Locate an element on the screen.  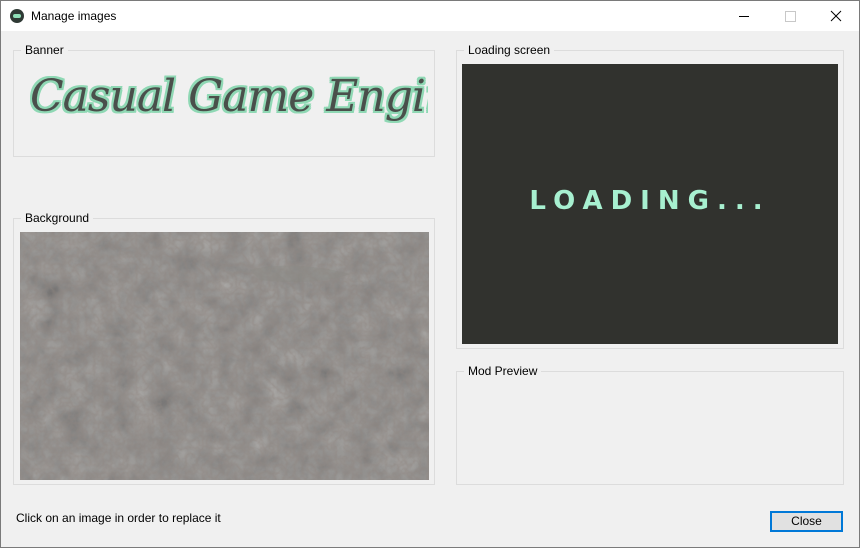
banner-group: Banner Casual Game Engine is located at coordinates (224, 100).